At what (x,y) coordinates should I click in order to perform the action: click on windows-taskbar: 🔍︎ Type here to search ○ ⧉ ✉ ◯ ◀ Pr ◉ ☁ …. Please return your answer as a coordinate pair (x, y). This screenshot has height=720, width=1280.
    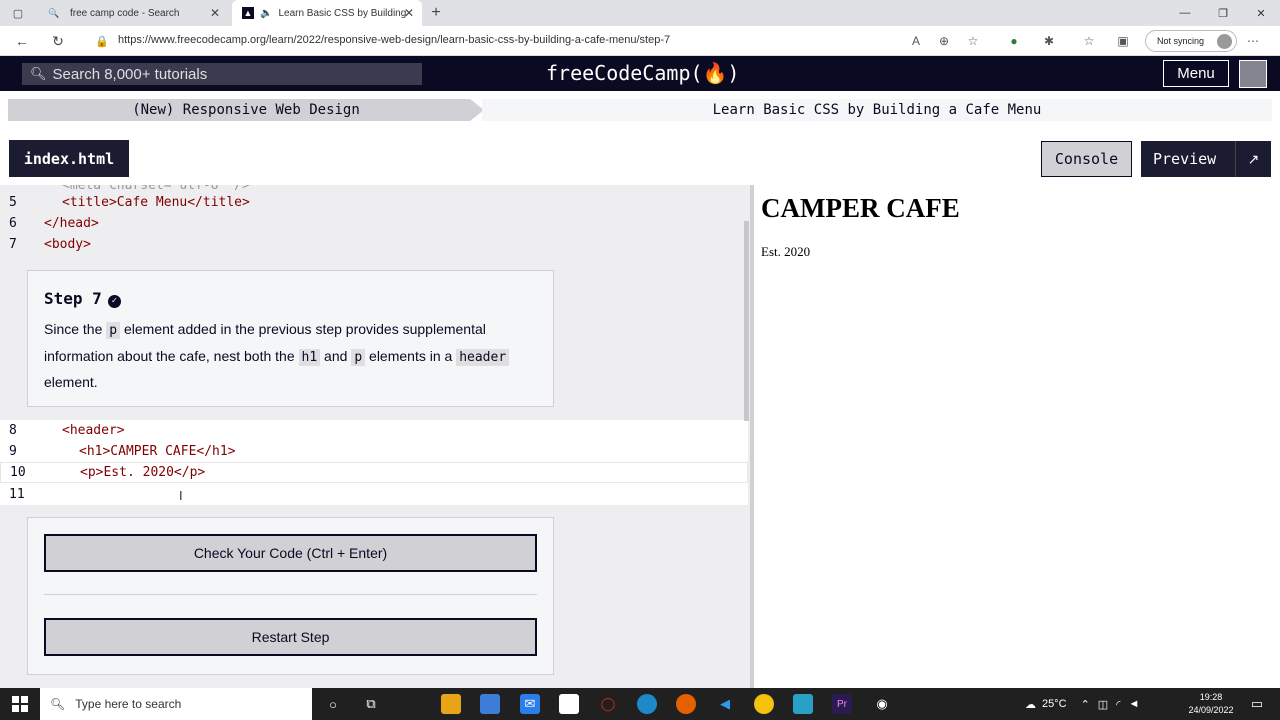
    Looking at the image, I should click on (640, 704).